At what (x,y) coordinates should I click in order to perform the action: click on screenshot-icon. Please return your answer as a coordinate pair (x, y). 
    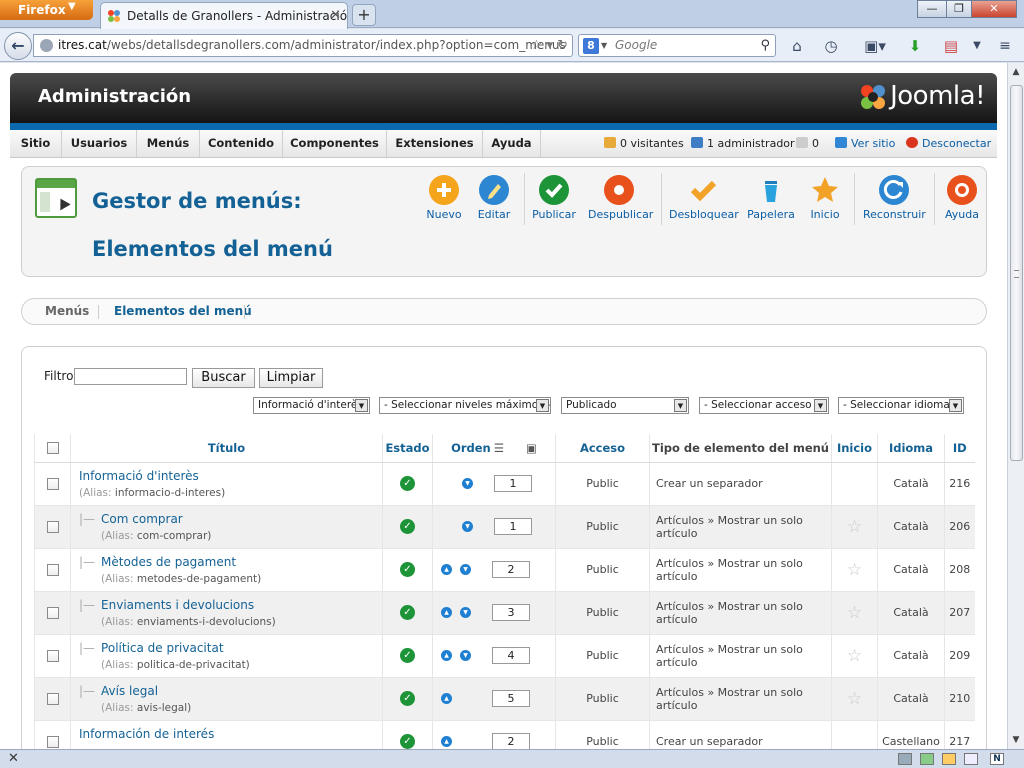
    Looking at the image, I should click on (971, 759).